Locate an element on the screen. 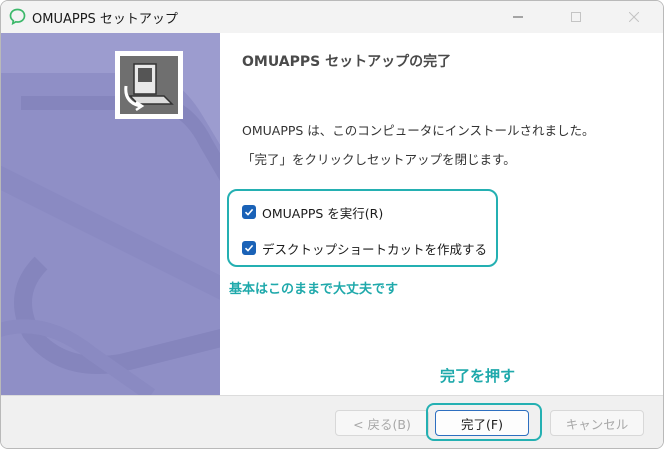  run-app-option: OMUAPPS を実行(R) is located at coordinates (312, 212).